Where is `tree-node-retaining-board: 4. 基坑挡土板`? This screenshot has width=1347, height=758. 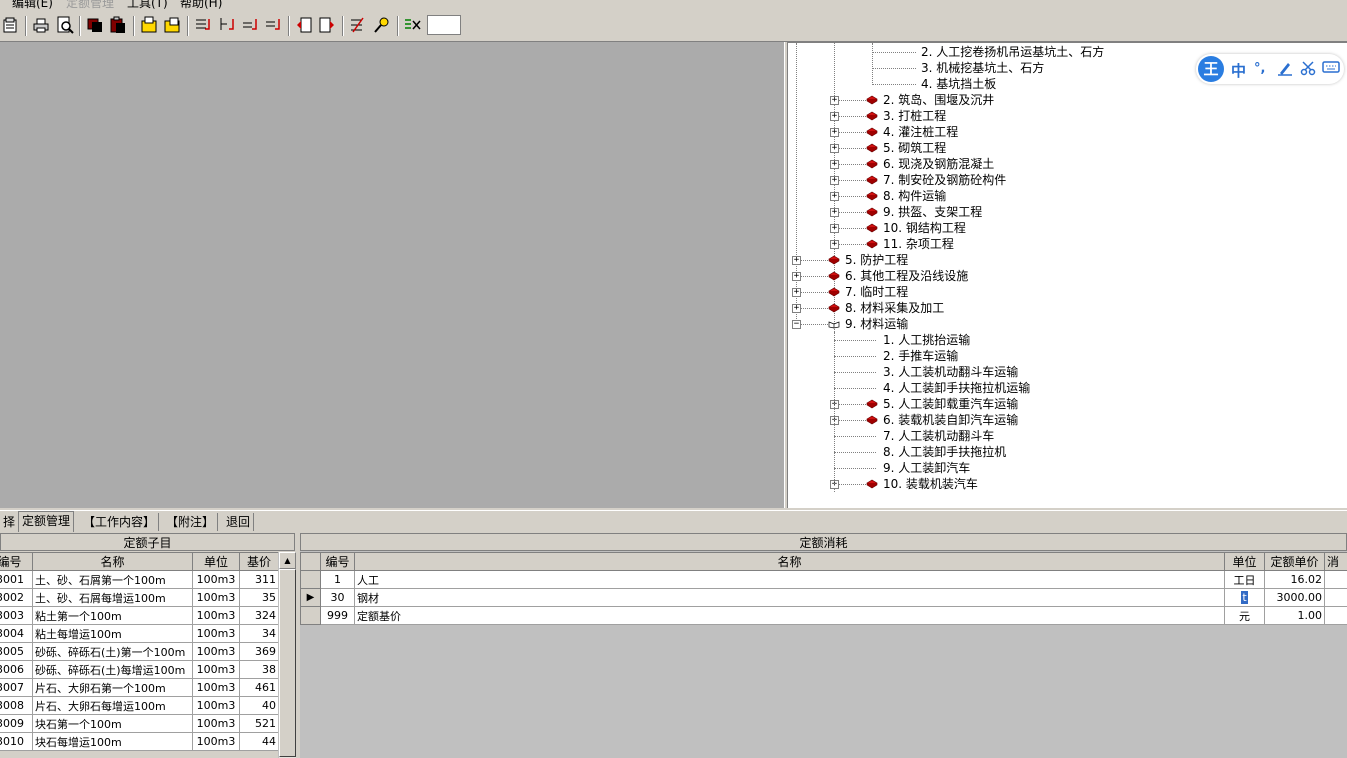
tree-node-retaining-board: 4. 基坑挡土板 is located at coordinates (958, 84).